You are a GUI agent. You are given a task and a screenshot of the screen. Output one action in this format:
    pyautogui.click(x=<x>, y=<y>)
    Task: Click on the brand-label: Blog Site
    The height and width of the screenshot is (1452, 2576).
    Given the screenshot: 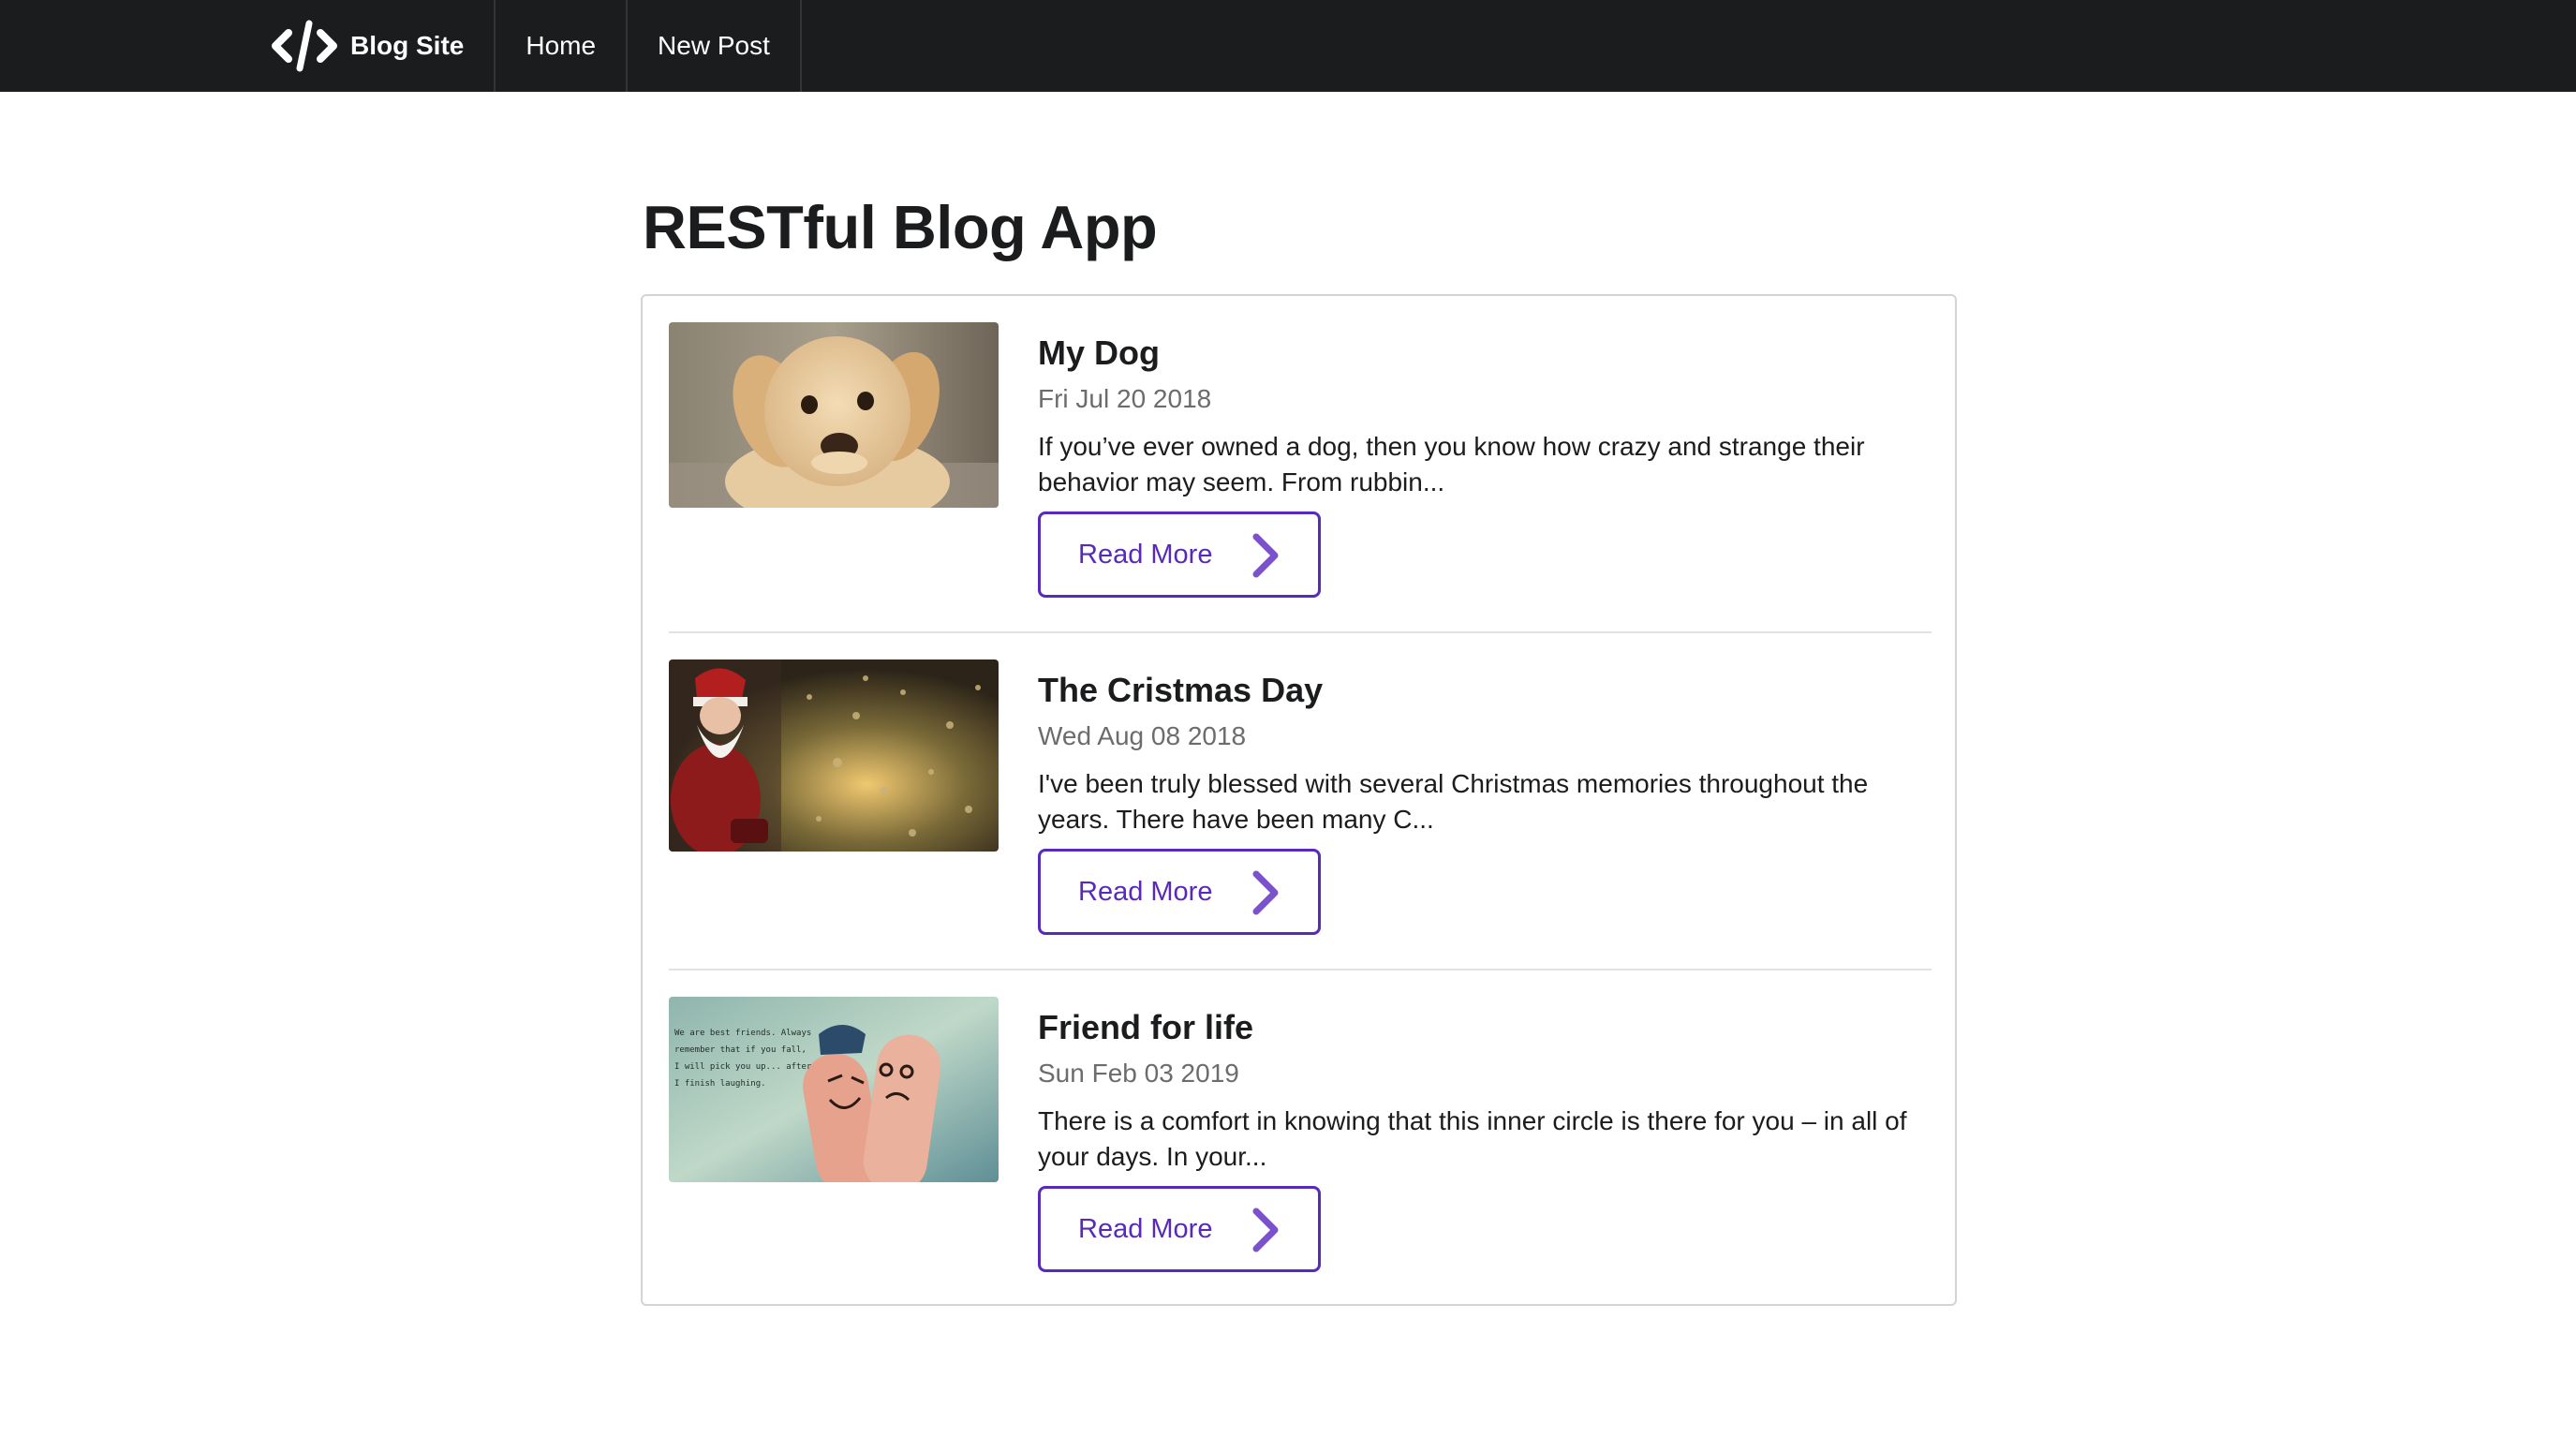 What is the action you would take?
    pyautogui.click(x=407, y=45)
    